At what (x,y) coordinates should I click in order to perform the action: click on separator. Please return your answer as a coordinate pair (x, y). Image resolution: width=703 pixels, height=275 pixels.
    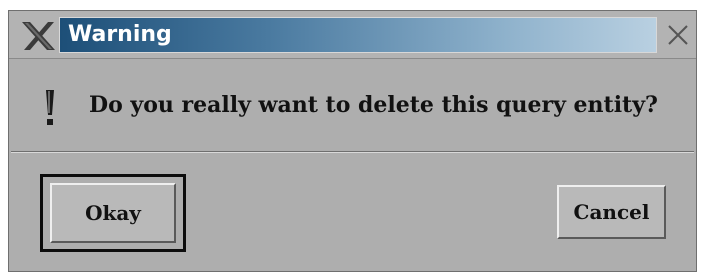
    Looking at the image, I should click on (352, 152).